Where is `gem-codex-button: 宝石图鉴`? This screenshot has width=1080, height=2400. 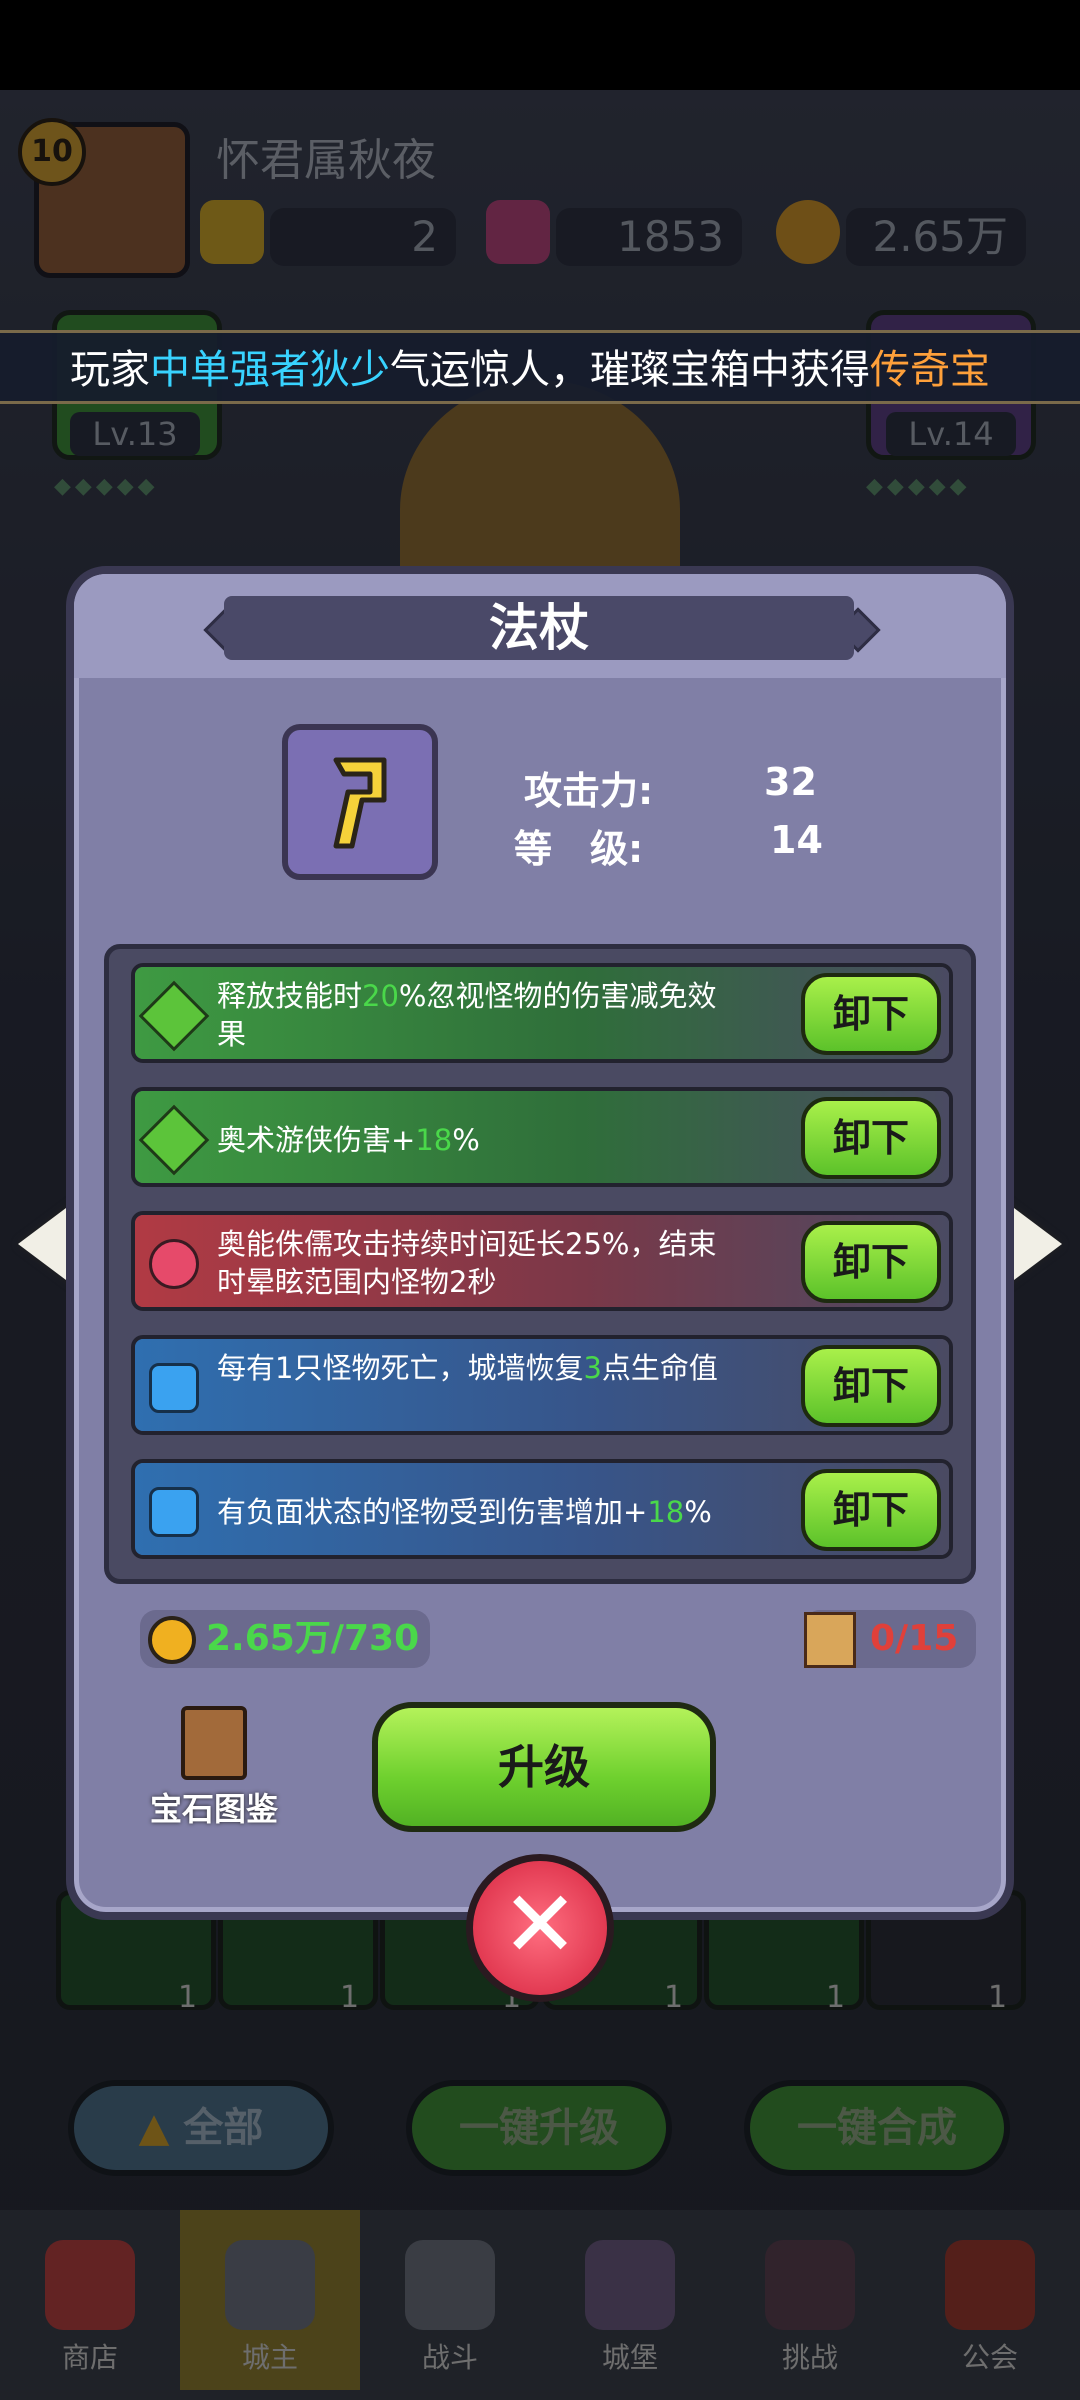 gem-codex-button: 宝石图鉴 is located at coordinates (214, 1767).